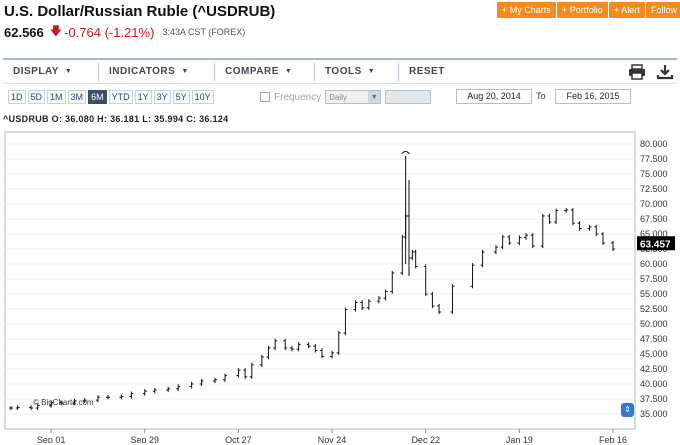  What do you see at coordinates (24, 32) in the screenshot?
I see `last-price: 62.566` at bounding box center [24, 32].